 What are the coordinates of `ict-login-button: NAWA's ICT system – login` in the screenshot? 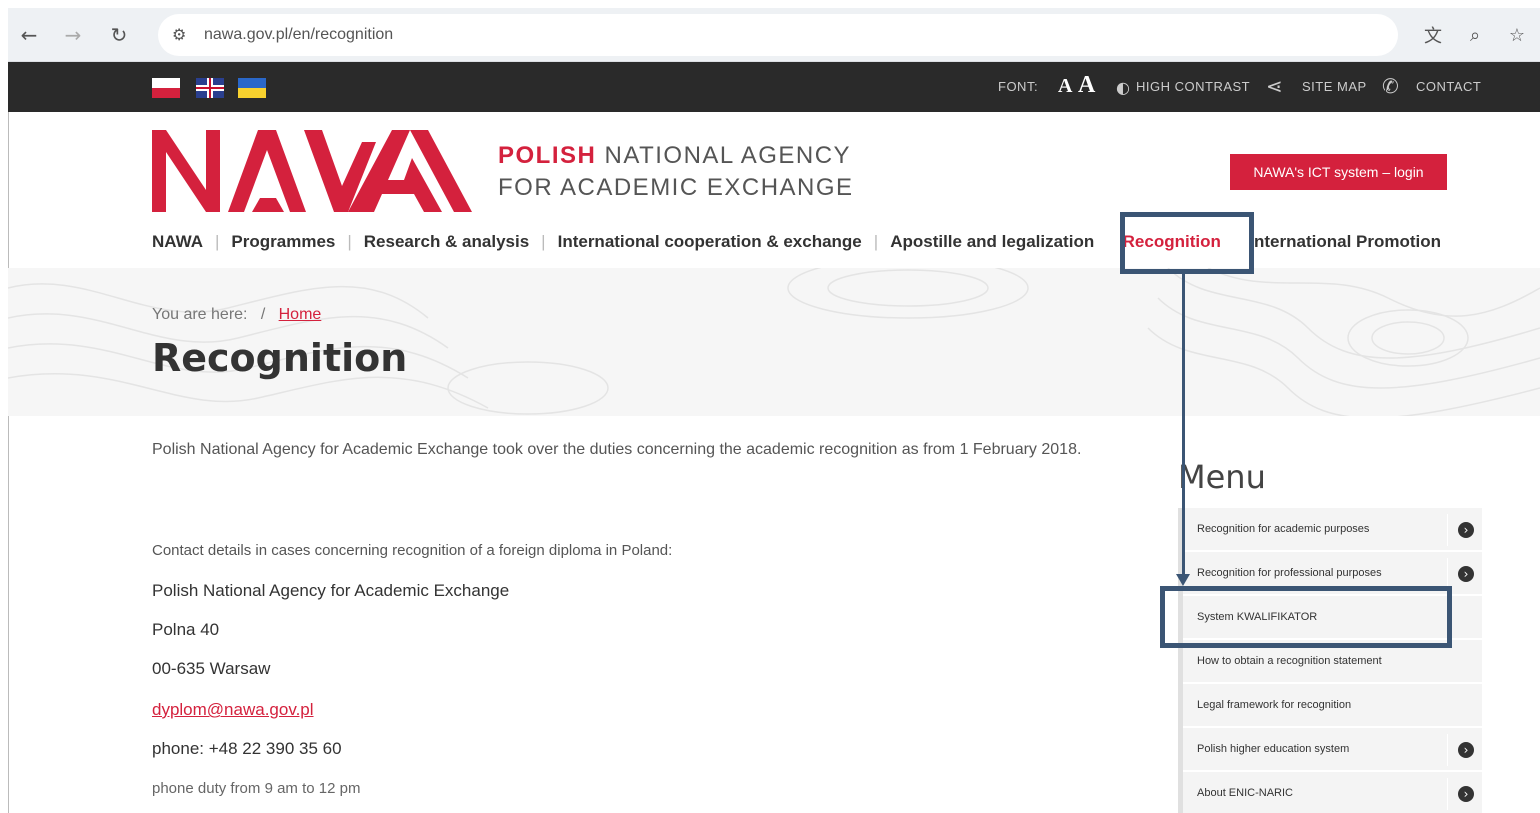 It's located at (1338, 172).